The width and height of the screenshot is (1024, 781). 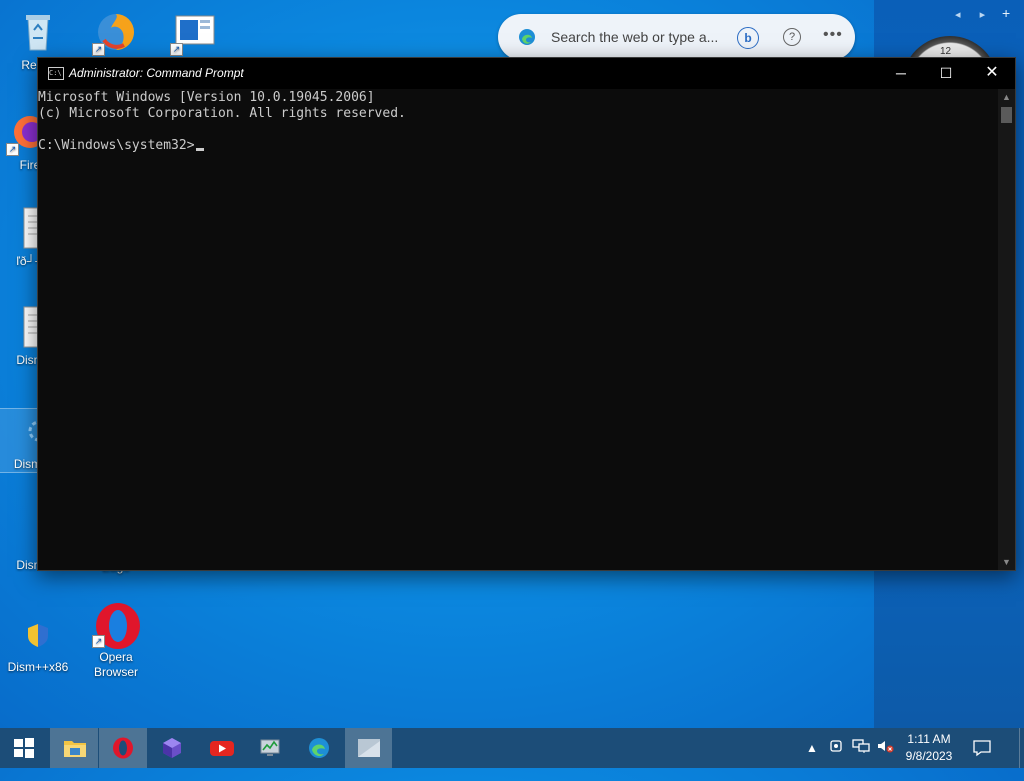 I want to click on add-gadget-icon: +, so click(x=1006, y=13).